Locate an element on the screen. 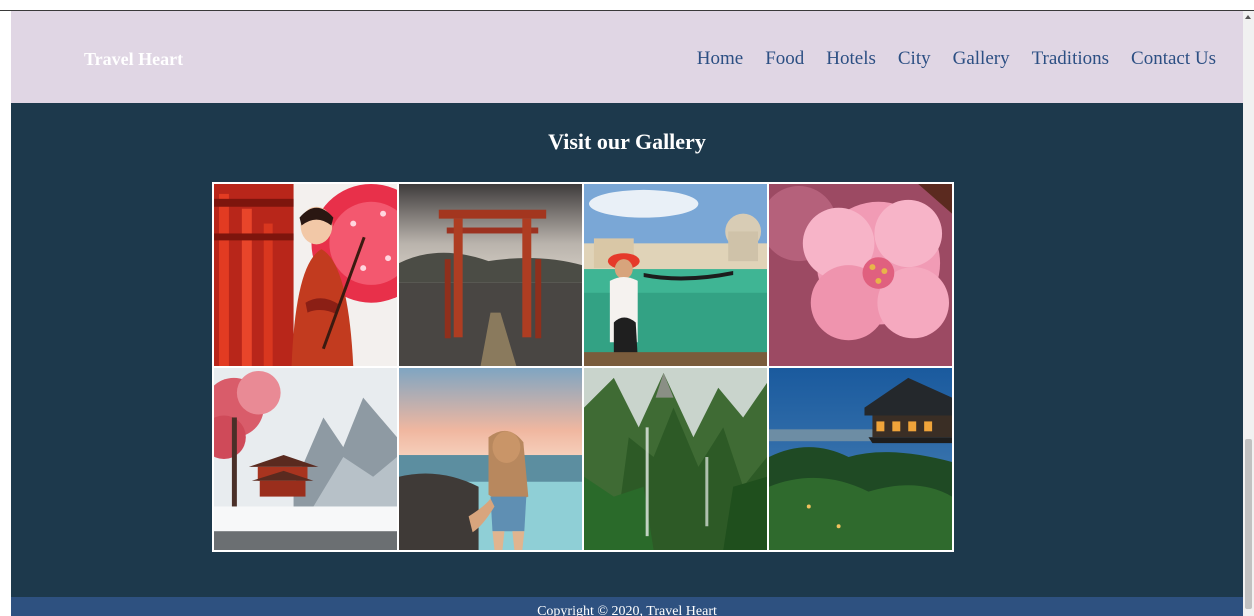 Image resolution: width=1254 pixels, height=616 pixels. copyright-text: Copyright © 2020, Travel Heart is located at coordinates (627, 610).